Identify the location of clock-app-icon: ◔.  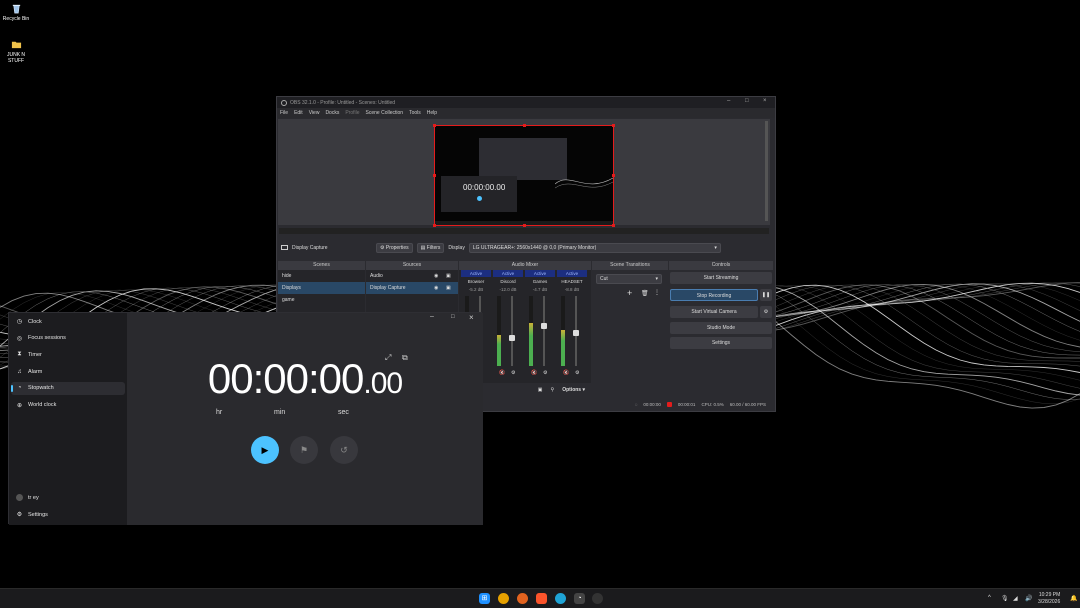
(579, 598).